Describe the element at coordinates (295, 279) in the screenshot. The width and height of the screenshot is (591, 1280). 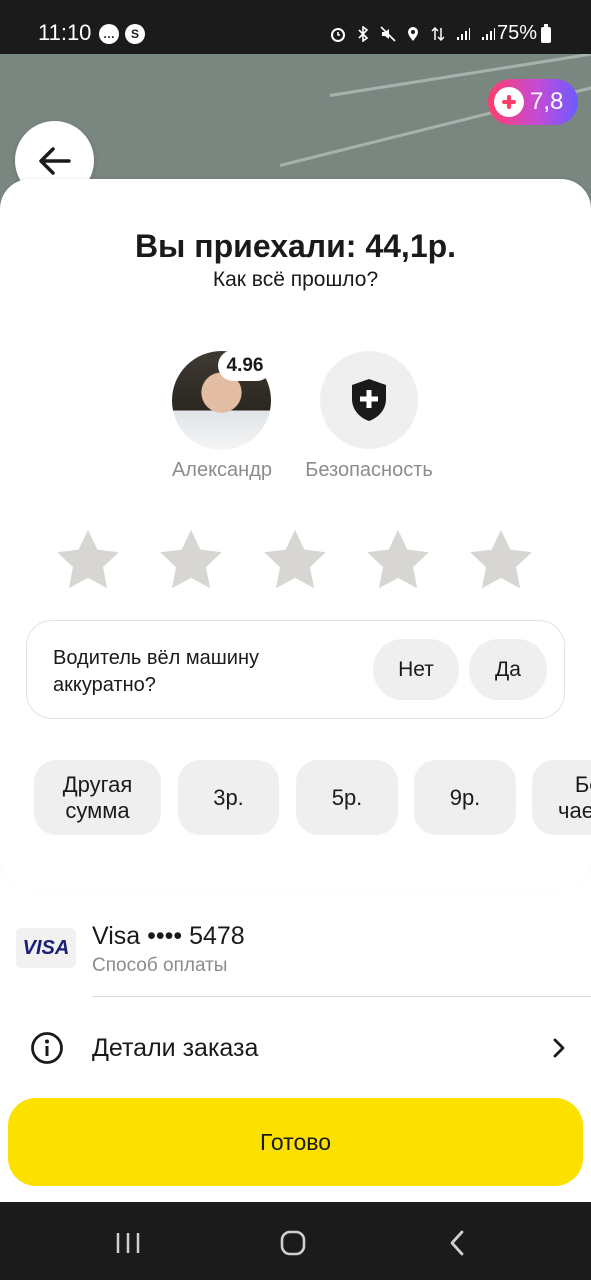
I see `trip-subtitle: Как всё прошло?` at that location.